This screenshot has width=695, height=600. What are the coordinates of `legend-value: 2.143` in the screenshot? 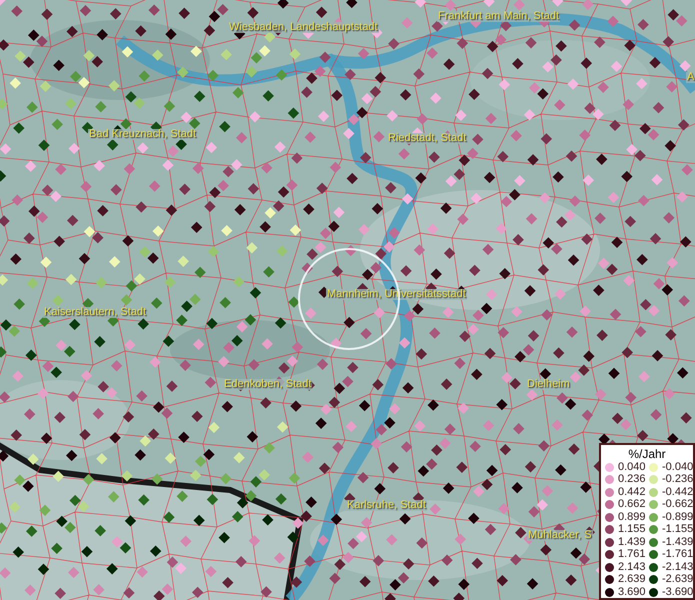 It's located at (632, 567).